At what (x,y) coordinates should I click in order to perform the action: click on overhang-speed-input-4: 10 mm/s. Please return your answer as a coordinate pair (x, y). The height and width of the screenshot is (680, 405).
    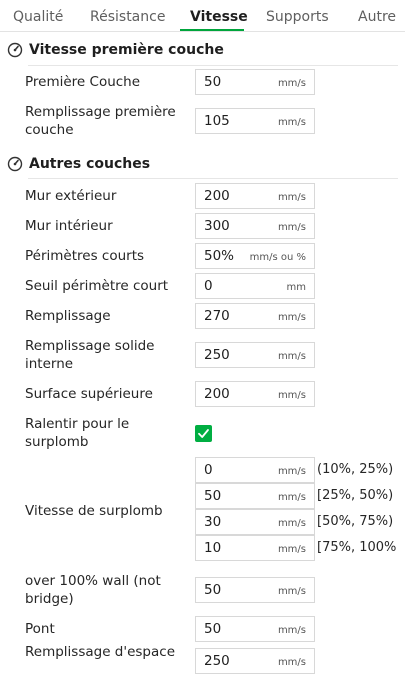
    Looking at the image, I should click on (255, 548).